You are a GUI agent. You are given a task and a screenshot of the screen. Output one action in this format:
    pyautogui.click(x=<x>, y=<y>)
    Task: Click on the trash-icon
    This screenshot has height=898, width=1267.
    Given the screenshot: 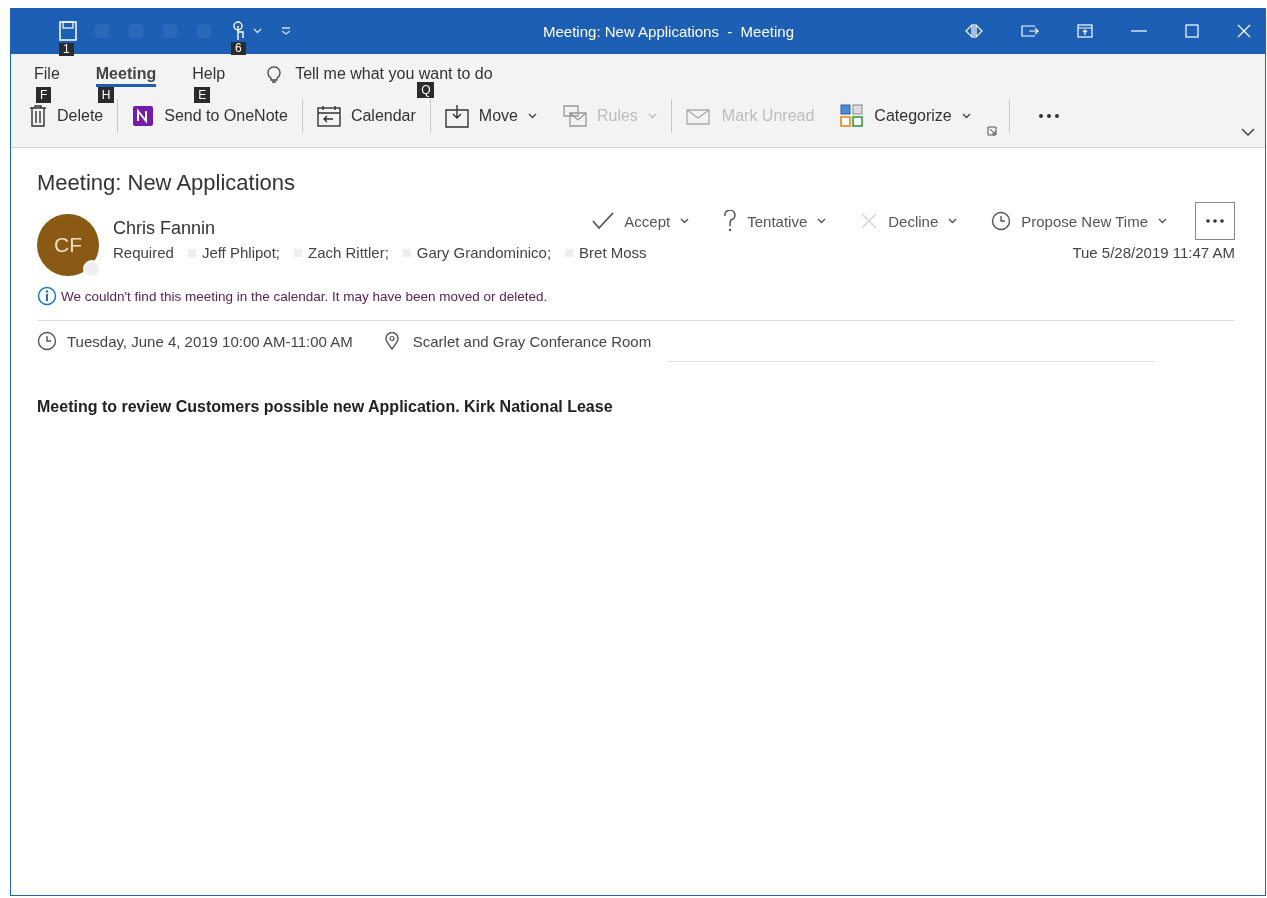 What is the action you would take?
    pyautogui.click(x=38, y=116)
    